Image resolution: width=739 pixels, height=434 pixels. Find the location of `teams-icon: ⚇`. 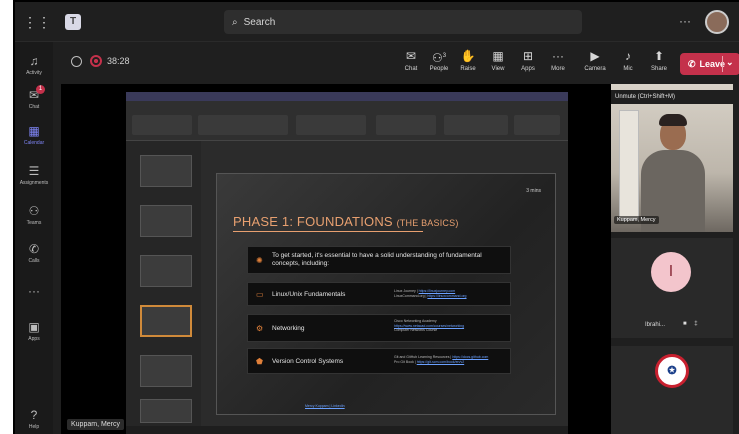

teams-icon: ⚇ is located at coordinates (34, 211).